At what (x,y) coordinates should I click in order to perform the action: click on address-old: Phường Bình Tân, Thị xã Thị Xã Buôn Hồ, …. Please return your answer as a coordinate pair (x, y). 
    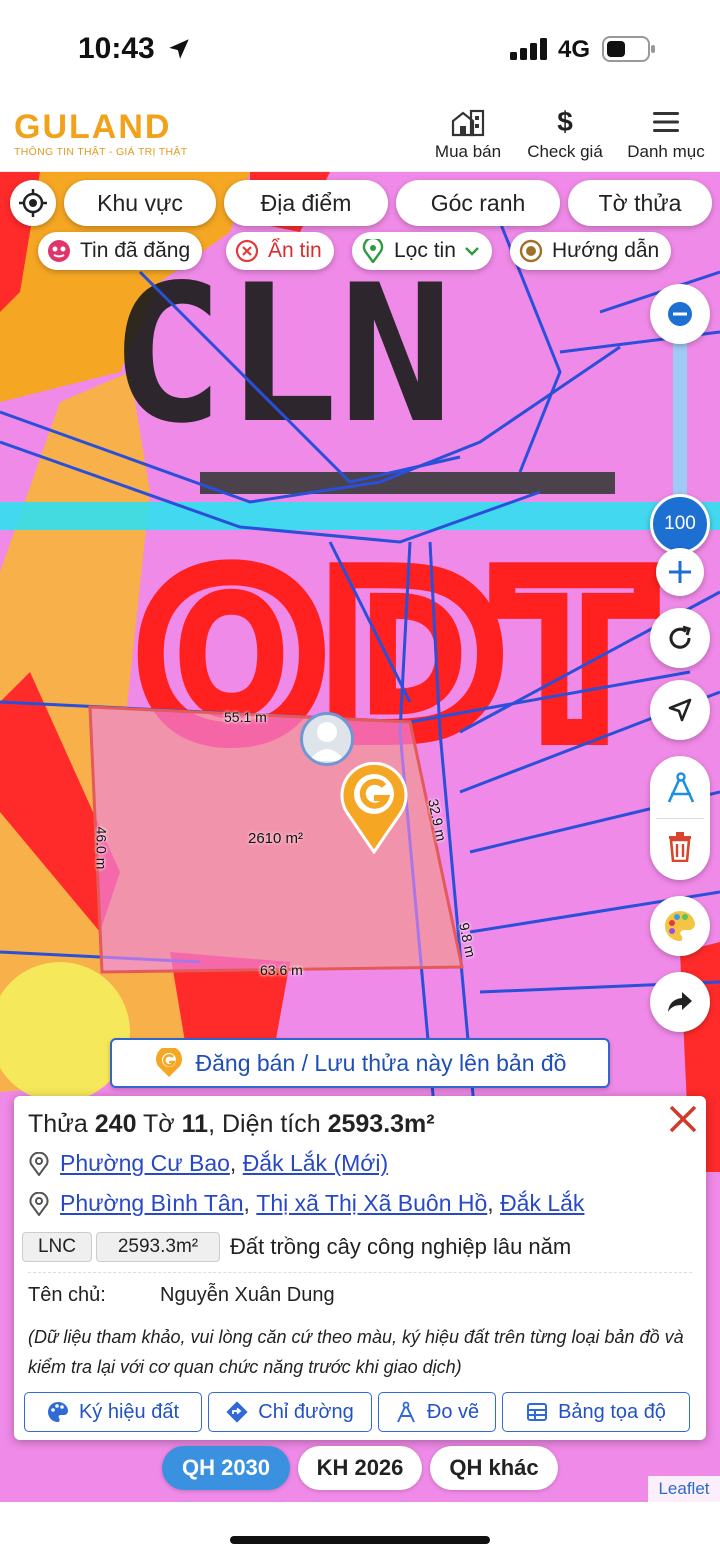
    Looking at the image, I should click on (306, 1203).